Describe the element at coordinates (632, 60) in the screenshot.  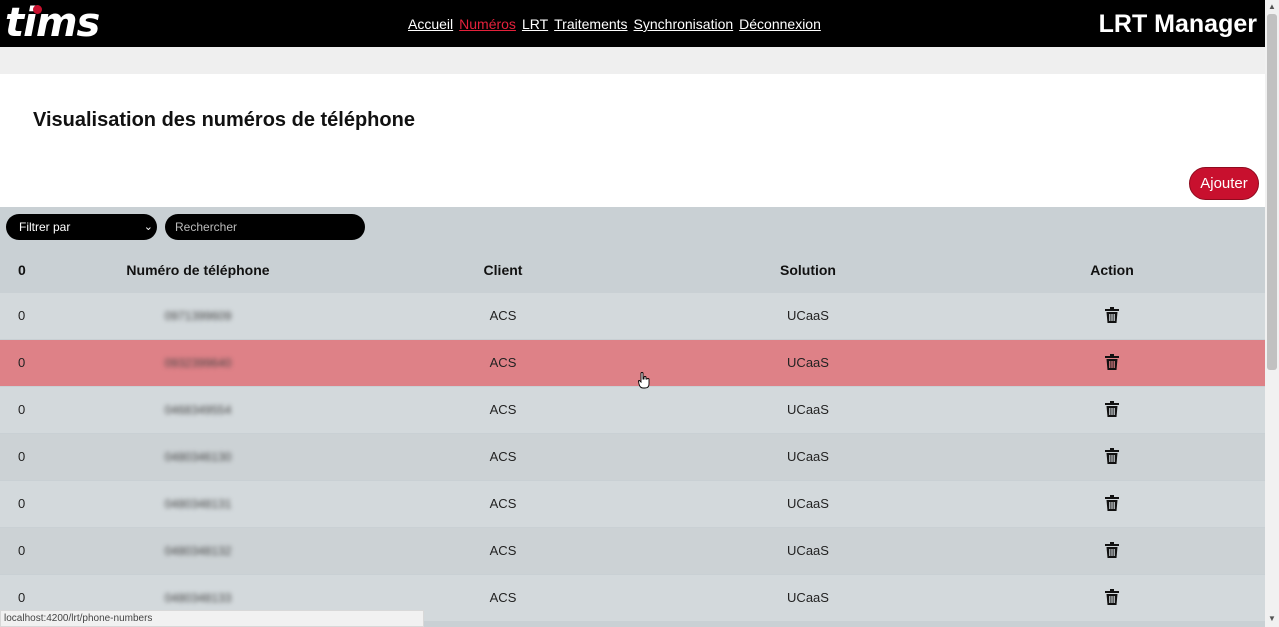
I see `sub-header-band` at that location.